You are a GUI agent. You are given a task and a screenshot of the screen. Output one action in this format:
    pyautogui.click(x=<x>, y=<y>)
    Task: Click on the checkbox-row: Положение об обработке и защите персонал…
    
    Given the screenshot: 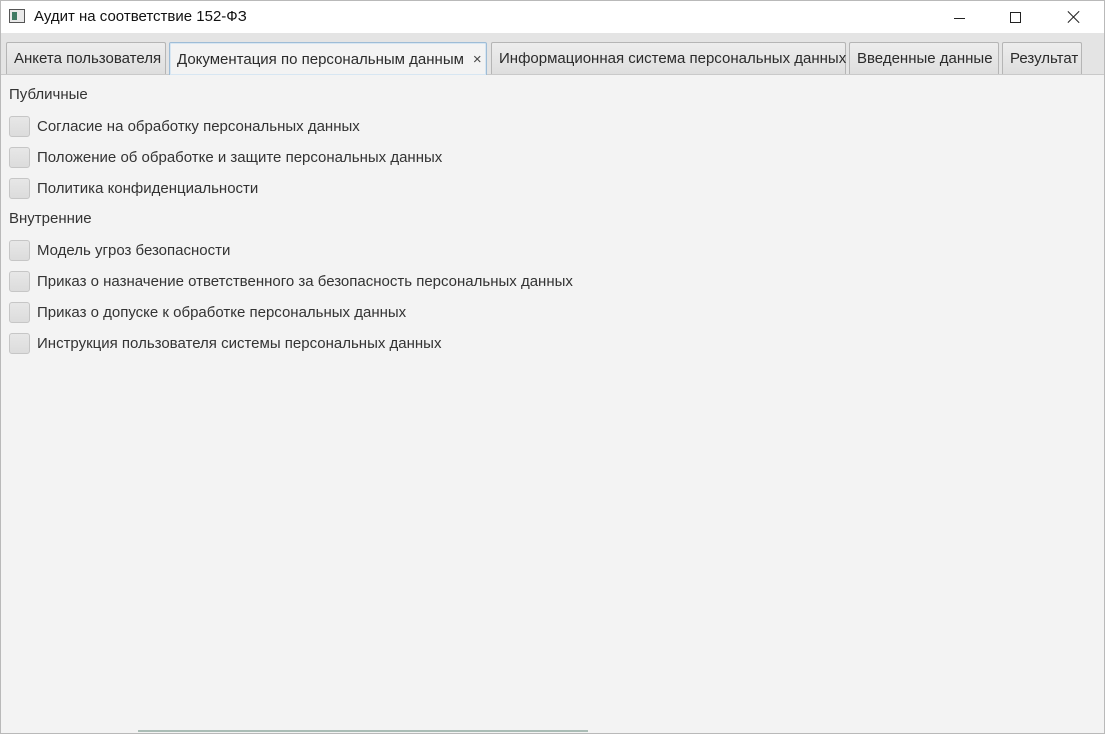 What is the action you would take?
    pyautogui.click(x=225, y=157)
    